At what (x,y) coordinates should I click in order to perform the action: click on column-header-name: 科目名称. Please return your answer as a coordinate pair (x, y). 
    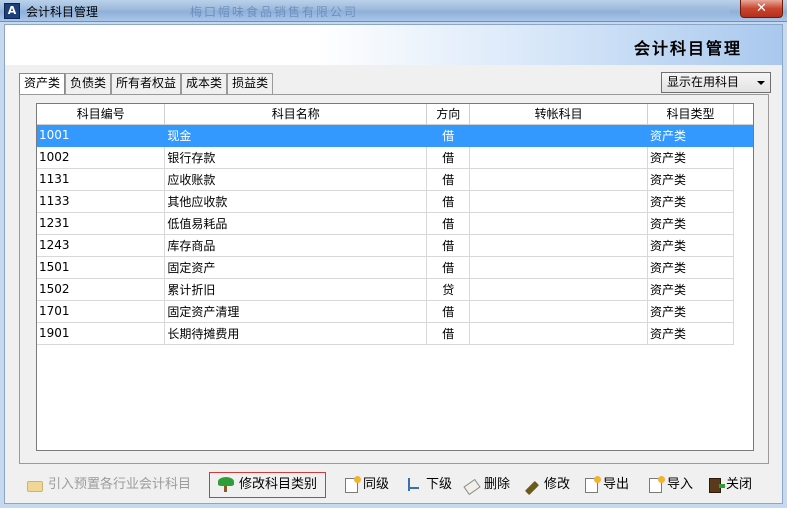
    Looking at the image, I should click on (296, 114).